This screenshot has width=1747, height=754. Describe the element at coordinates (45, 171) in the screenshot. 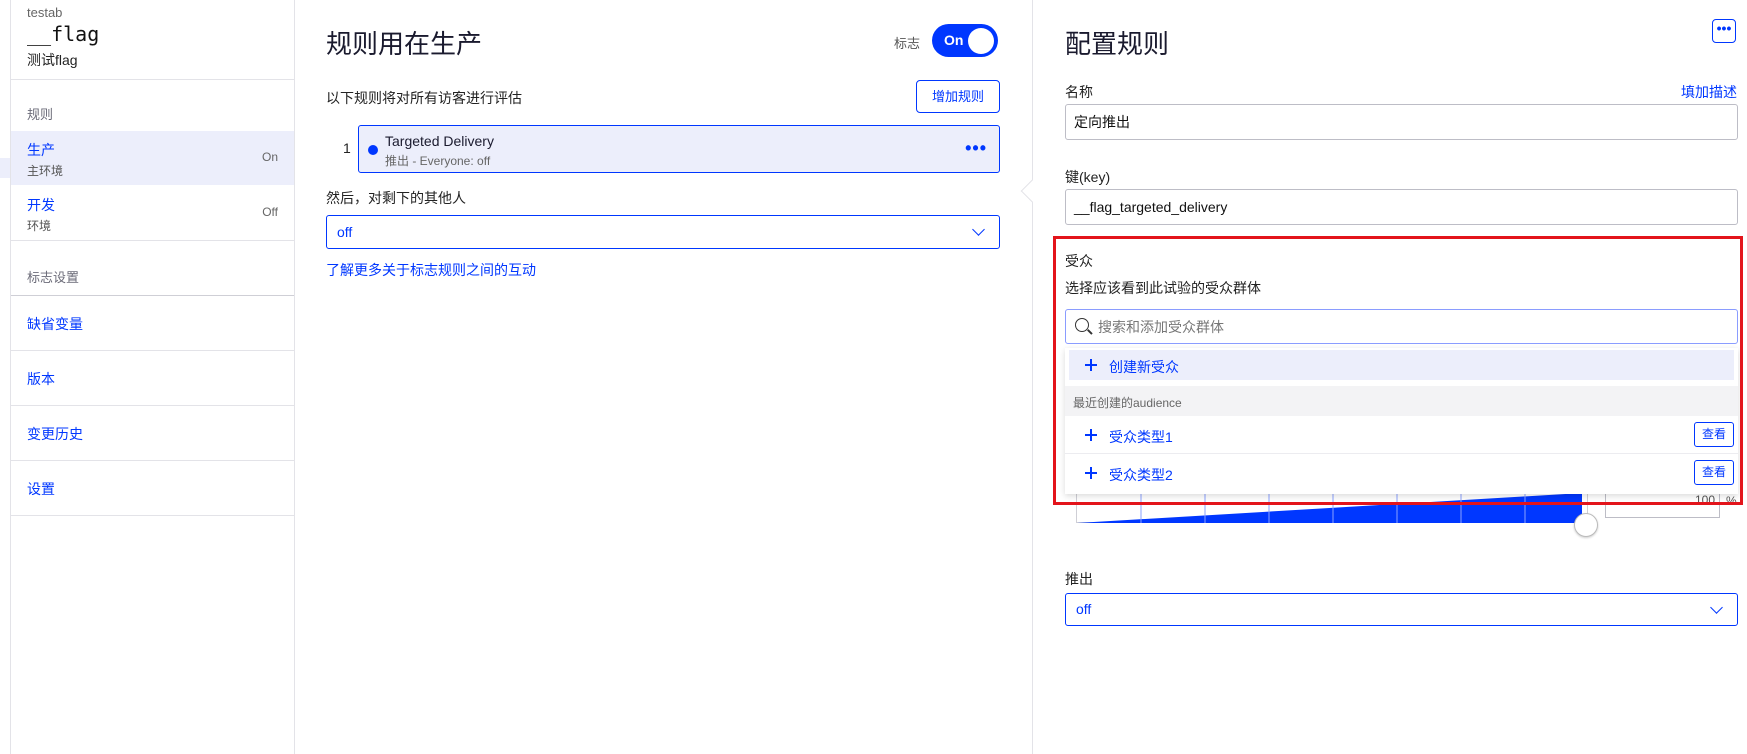

I see `env-sub: 主环境` at that location.